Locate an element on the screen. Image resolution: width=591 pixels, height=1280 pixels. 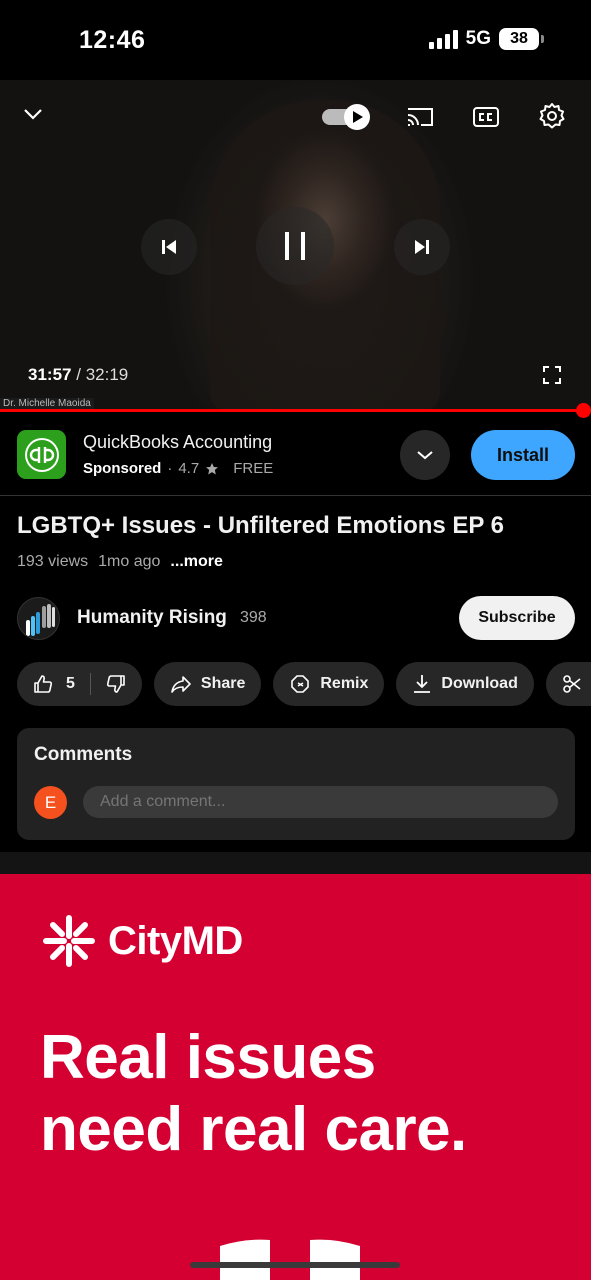
user-avatar: E is located at coordinates (50, 802).